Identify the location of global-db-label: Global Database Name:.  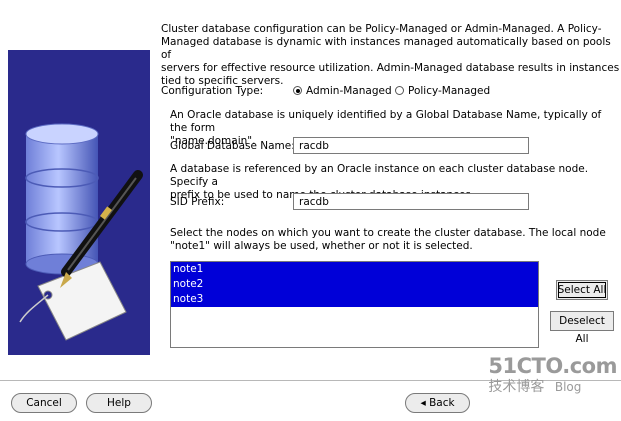
(232, 146).